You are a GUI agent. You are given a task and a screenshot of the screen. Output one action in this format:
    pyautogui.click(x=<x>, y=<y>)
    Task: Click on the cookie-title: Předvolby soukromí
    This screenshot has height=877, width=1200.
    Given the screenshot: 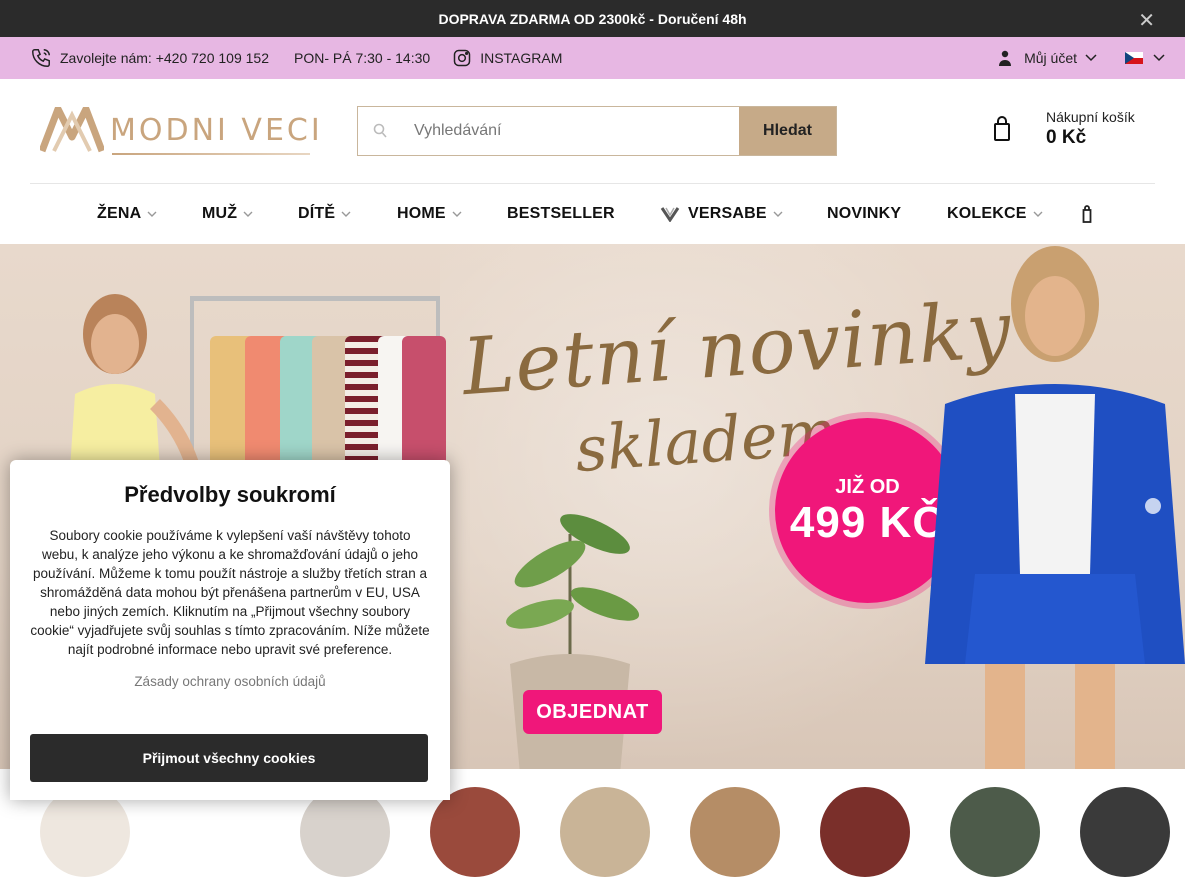 What is the action you would take?
    pyautogui.click(x=230, y=494)
    